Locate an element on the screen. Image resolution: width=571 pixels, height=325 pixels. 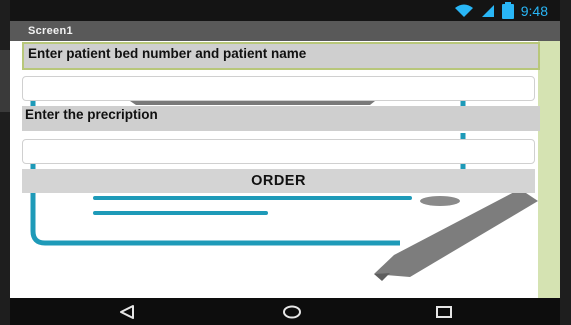
recent-apps-icon is located at coordinates (444, 311).